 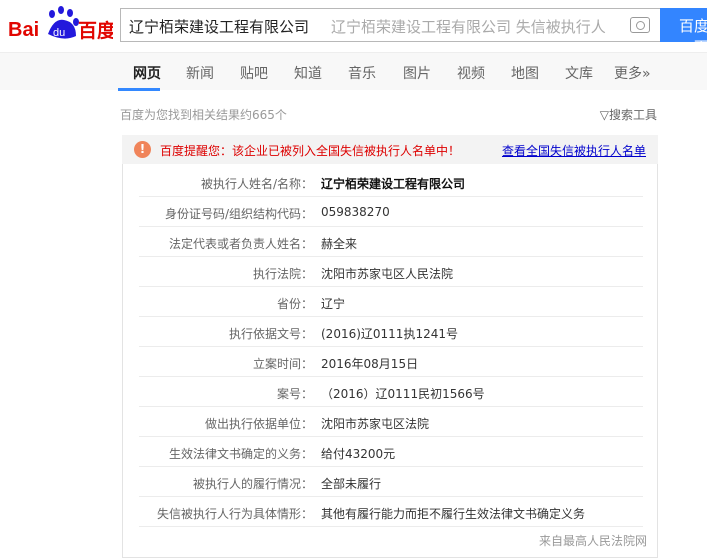 I want to click on row-value: (2016)辽0111执1241号, so click(x=389, y=334).